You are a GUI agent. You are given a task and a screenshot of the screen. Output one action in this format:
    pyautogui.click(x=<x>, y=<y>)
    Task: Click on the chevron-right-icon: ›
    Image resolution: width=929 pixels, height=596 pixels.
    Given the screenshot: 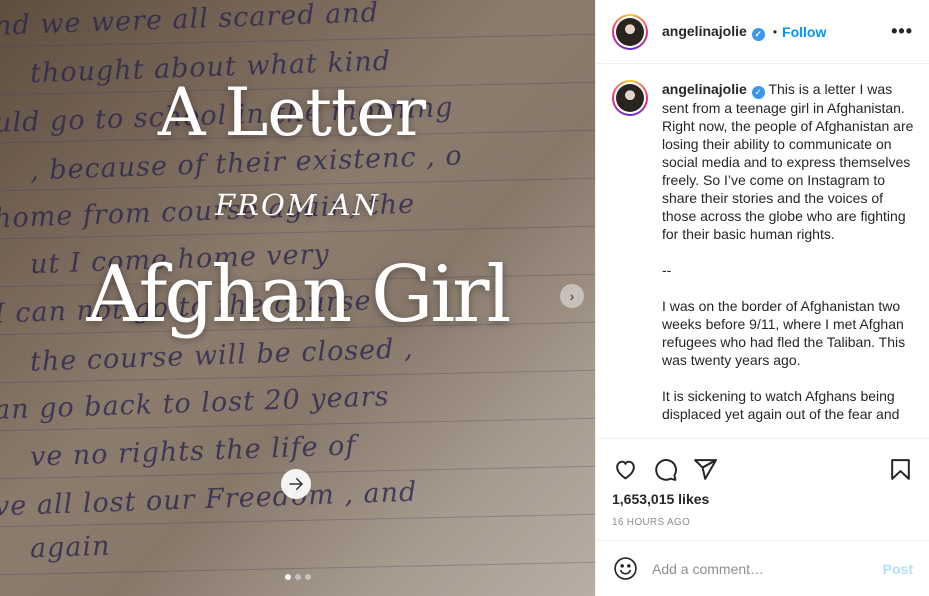 What is the action you would take?
    pyautogui.click(x=572, y=296)
    